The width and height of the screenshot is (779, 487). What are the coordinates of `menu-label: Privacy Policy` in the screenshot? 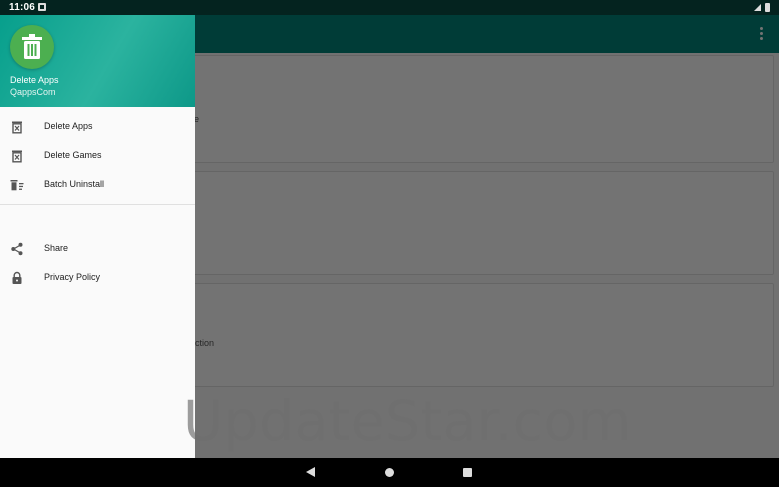 It's located at (72, 277).